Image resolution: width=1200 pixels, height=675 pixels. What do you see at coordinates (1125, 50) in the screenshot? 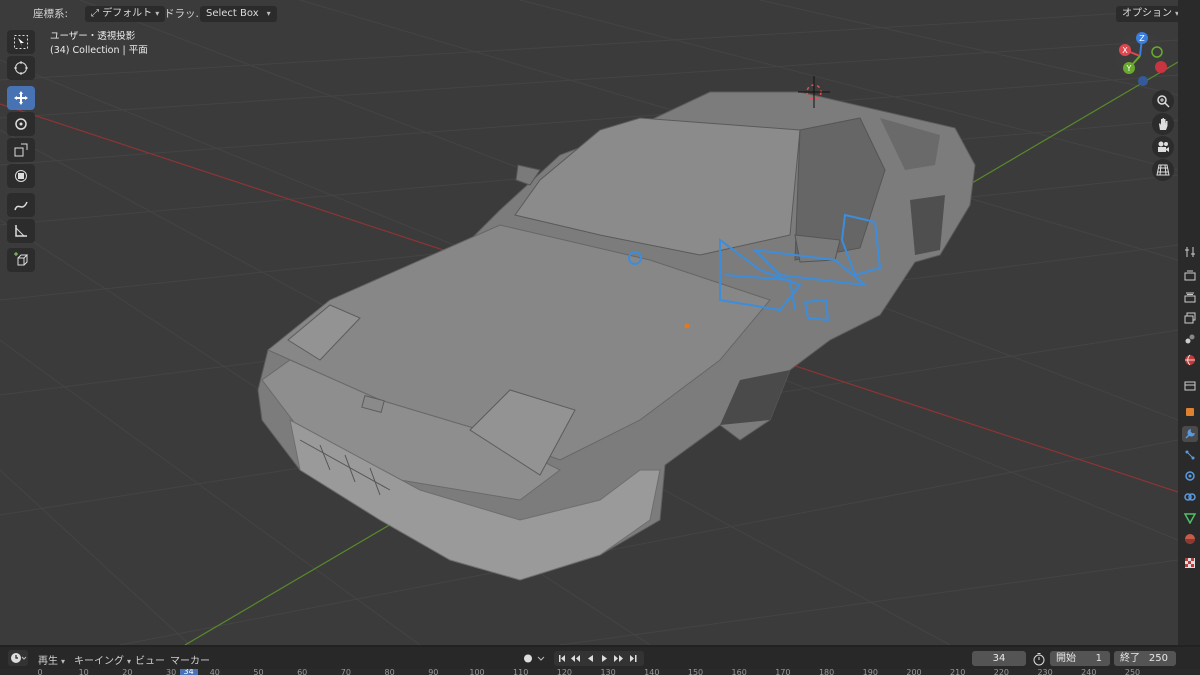
I see `gizmo-x-label: X` at bounding box center [1125, 50].